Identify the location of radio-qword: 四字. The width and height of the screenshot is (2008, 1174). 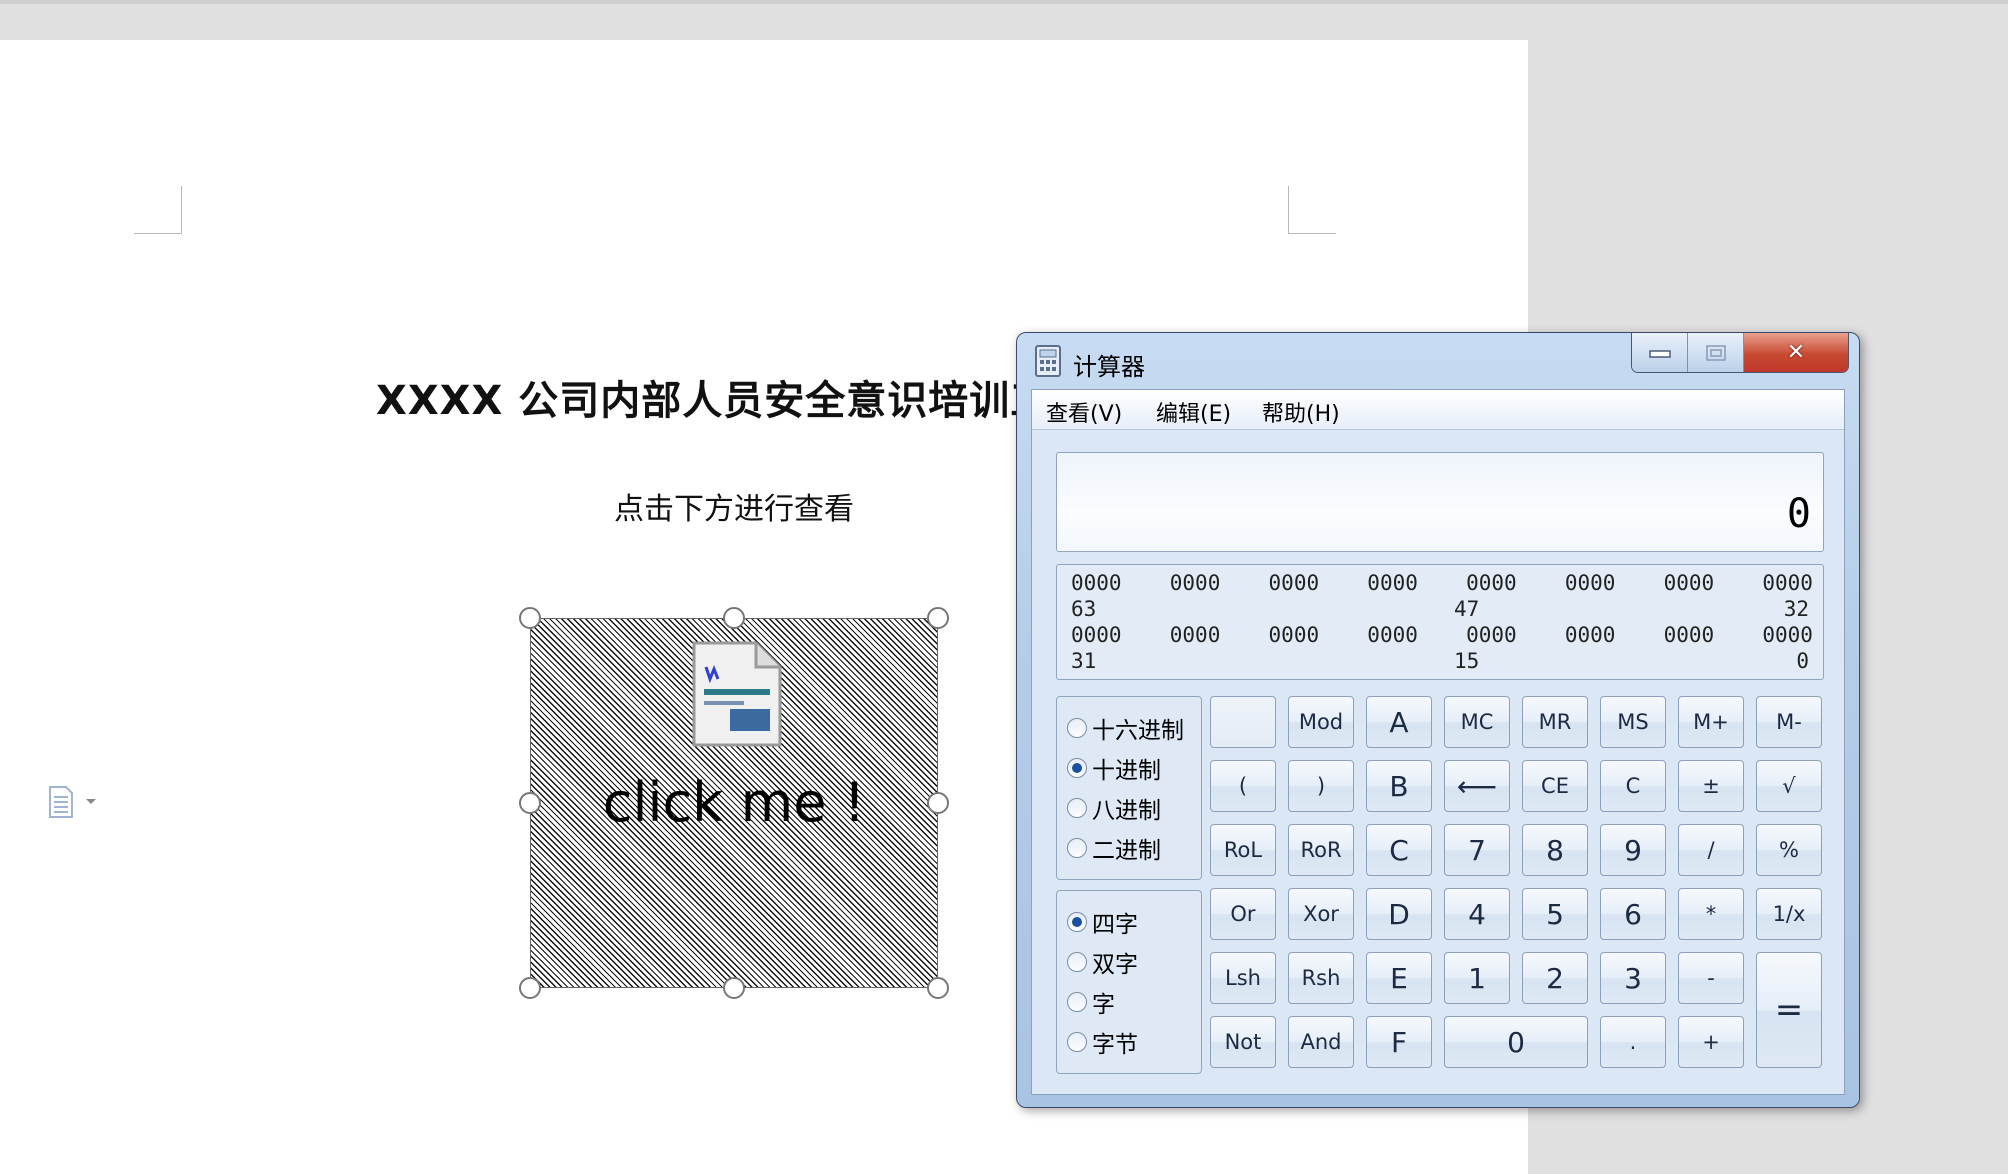
(1102, 922).